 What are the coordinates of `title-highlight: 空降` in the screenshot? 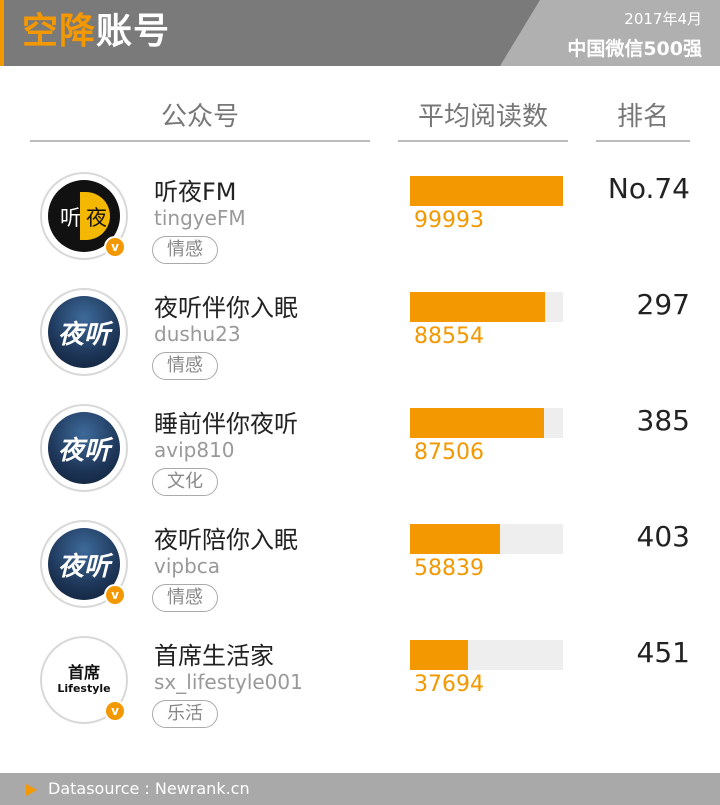 It's located at (59, 31).